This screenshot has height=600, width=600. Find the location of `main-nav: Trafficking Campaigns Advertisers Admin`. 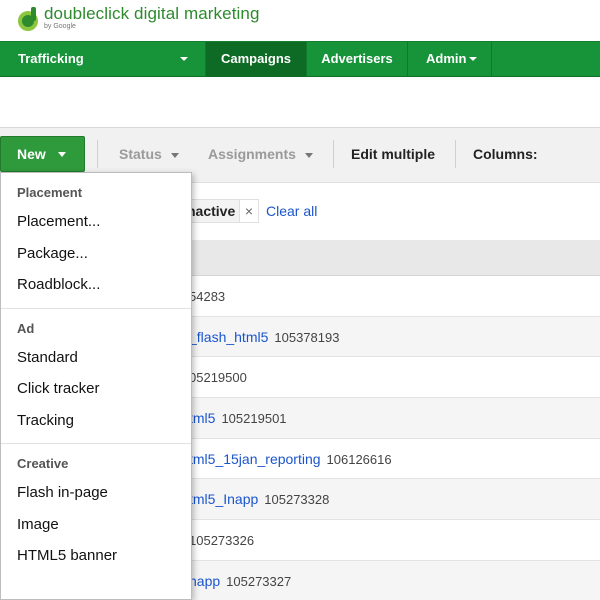

main-nav: Trafficking Campaigns Advertisers Admin is located at coordinates (300, 59).